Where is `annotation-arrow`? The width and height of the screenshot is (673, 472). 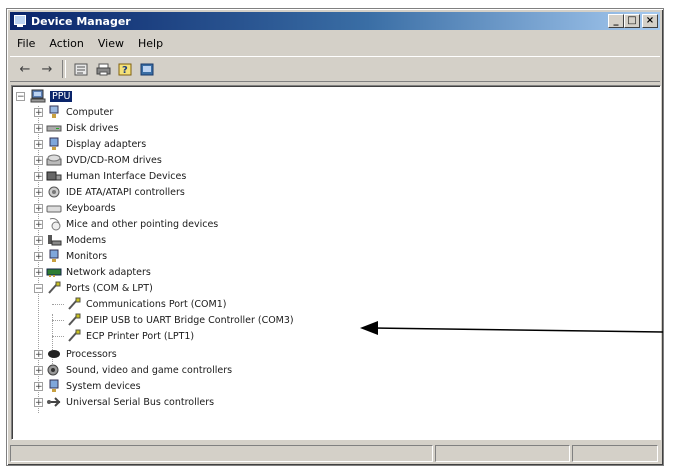
annotation-arrow is located at coordinates (512, 328).